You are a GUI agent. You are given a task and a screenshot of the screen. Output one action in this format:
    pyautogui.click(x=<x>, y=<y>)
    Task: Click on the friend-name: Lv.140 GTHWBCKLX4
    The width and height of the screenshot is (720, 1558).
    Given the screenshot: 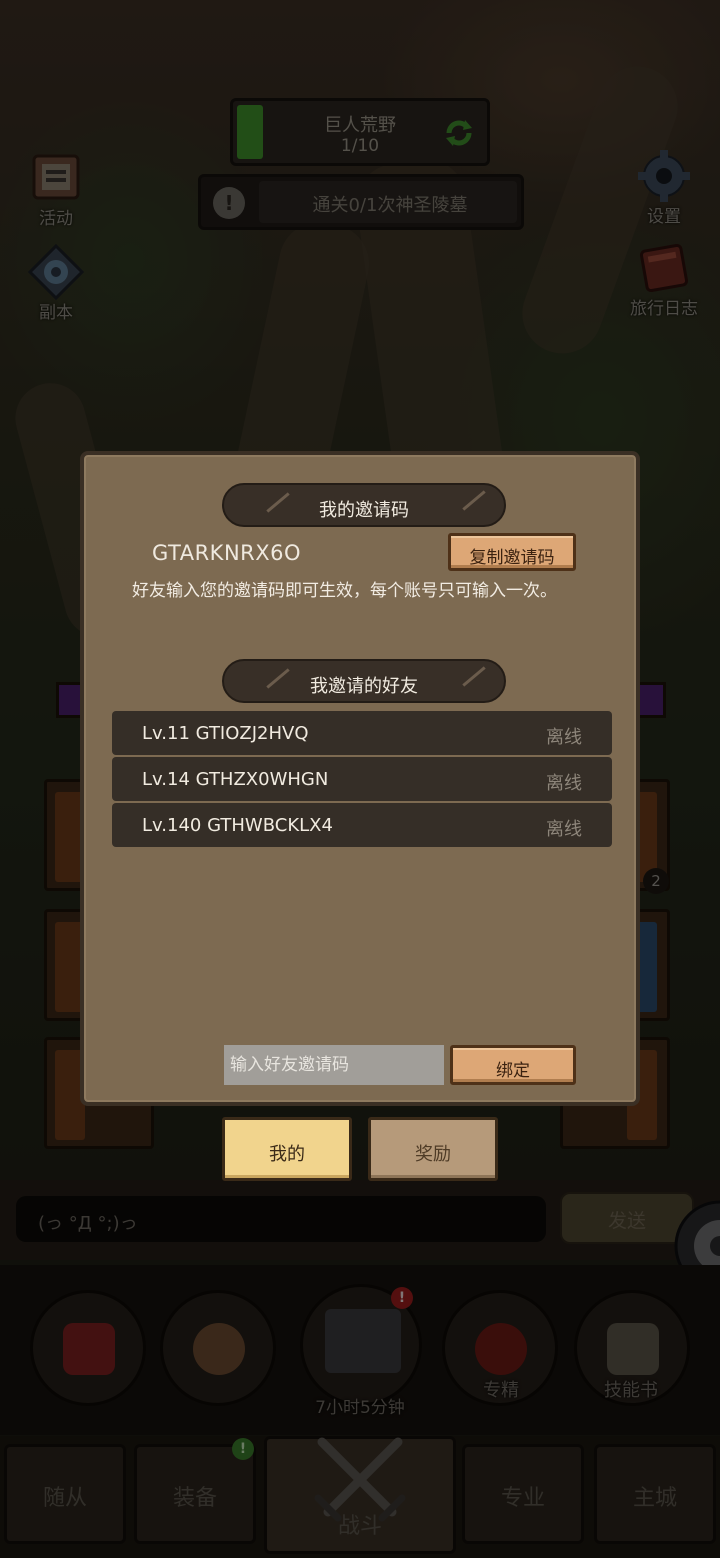 What is the action you would take?
    pyautogui.click(x=237, y=825)
    